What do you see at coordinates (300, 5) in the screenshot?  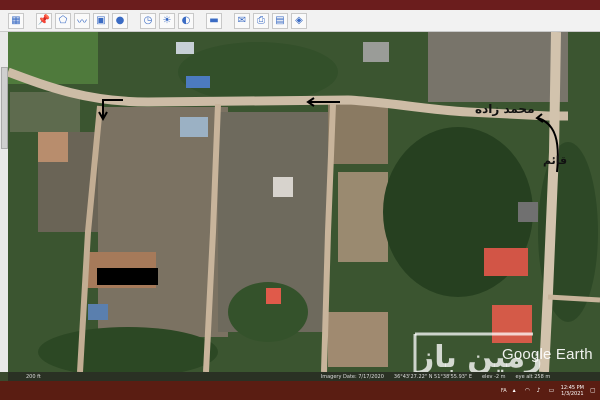 I see `window-title-bar` at bounding box center [300, 5].